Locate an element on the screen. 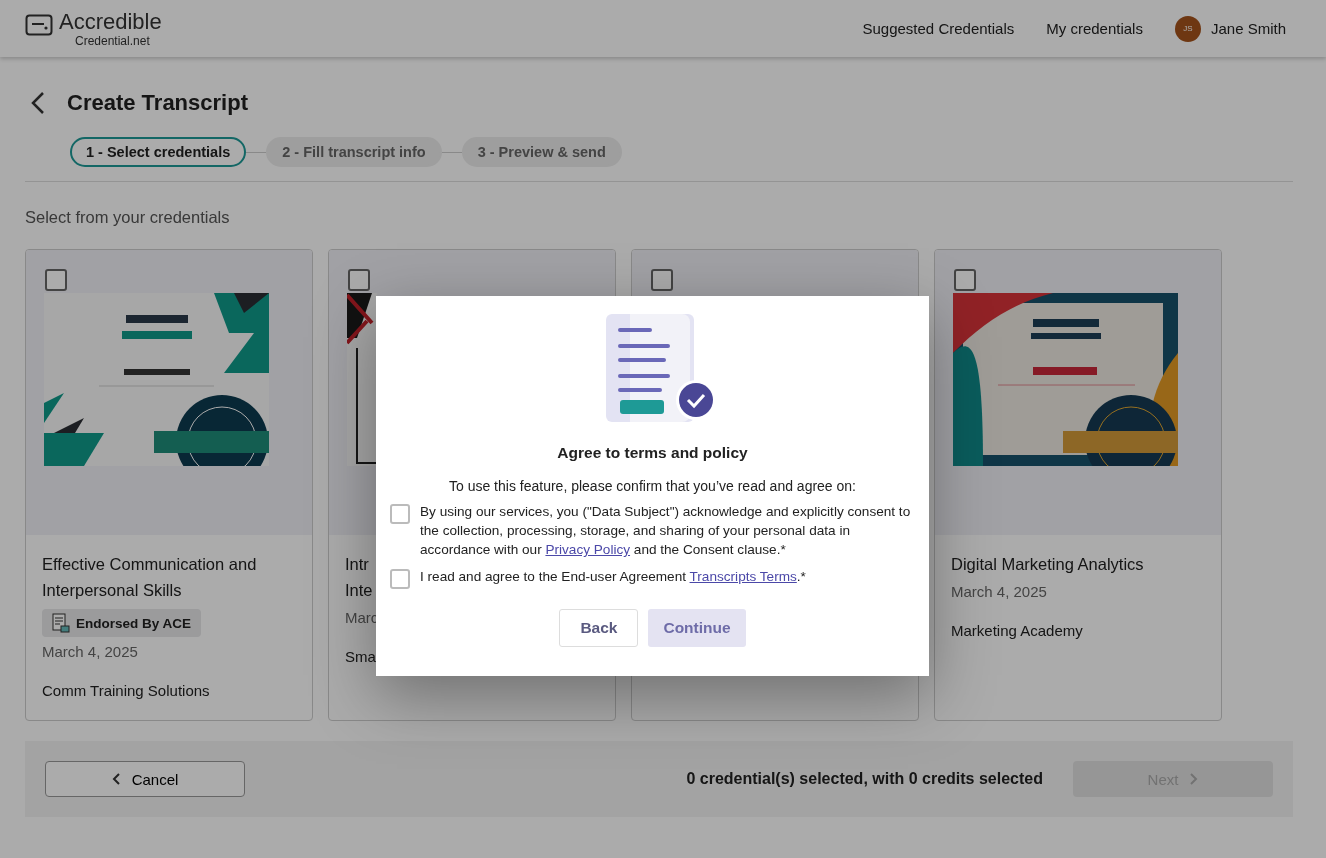  credential-title: Intr Inte is located at coordinates (359, 577).